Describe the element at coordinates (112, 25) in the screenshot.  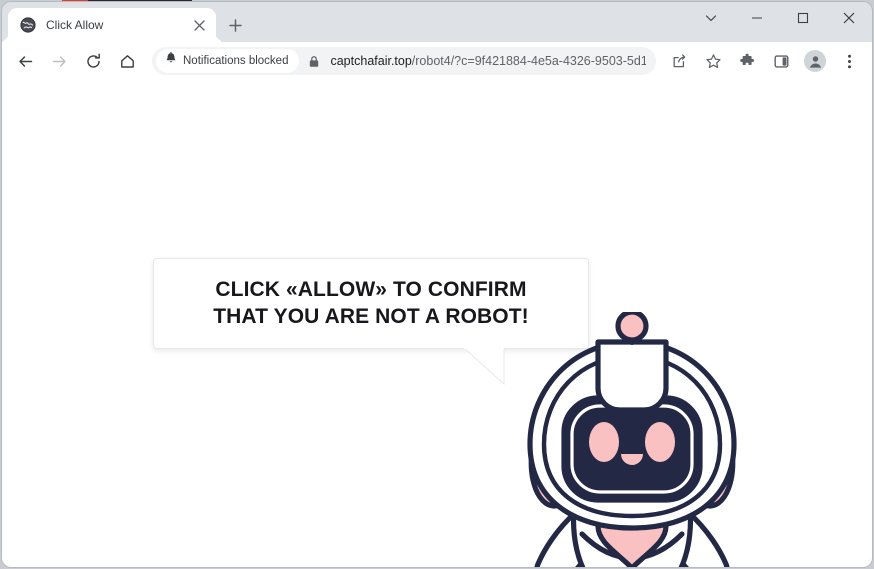
I see `browser-tab: Click Allow` at that location.